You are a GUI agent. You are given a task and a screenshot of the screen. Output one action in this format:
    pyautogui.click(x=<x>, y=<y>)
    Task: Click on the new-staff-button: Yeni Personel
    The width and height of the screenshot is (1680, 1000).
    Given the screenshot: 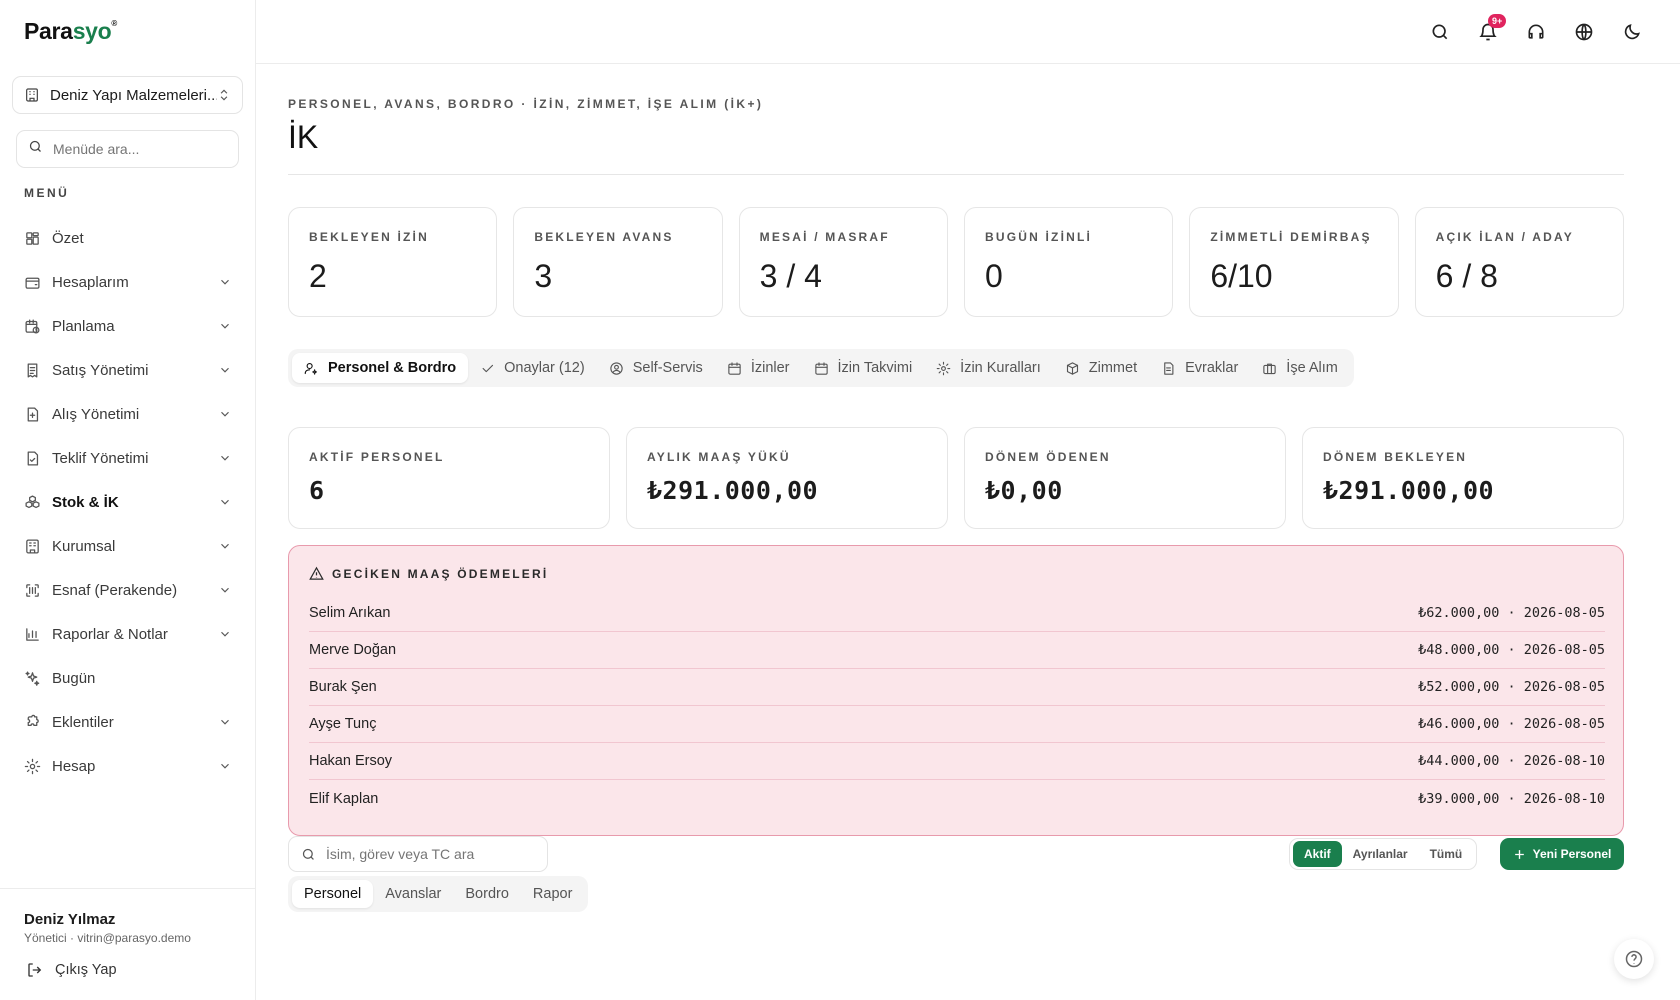 What is the action you would take?
    pyautogui.click(x=1562, y=854)
    